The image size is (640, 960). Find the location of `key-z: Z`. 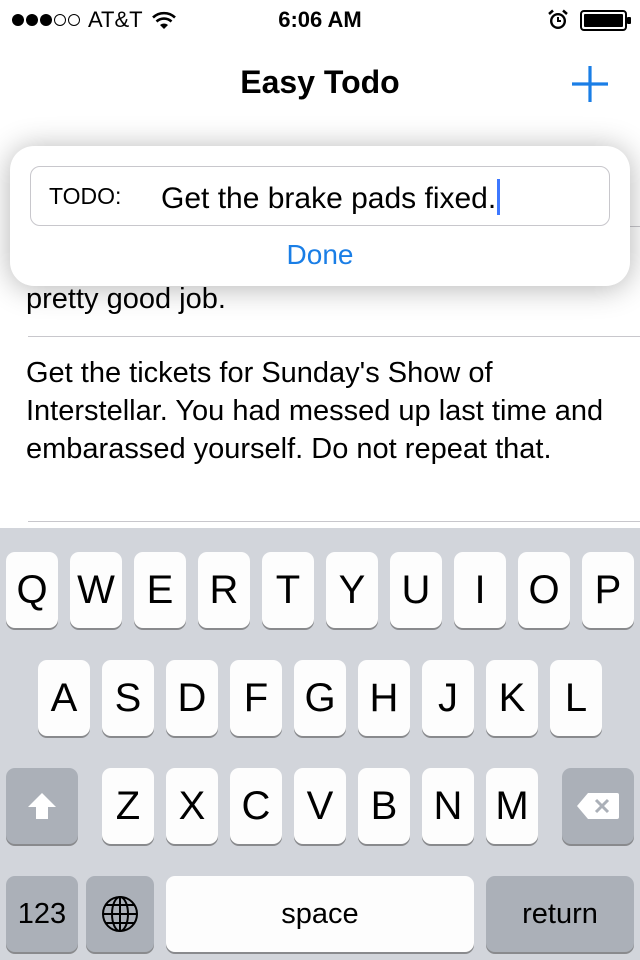

key-z: Z is located at coordinates (128, 806).